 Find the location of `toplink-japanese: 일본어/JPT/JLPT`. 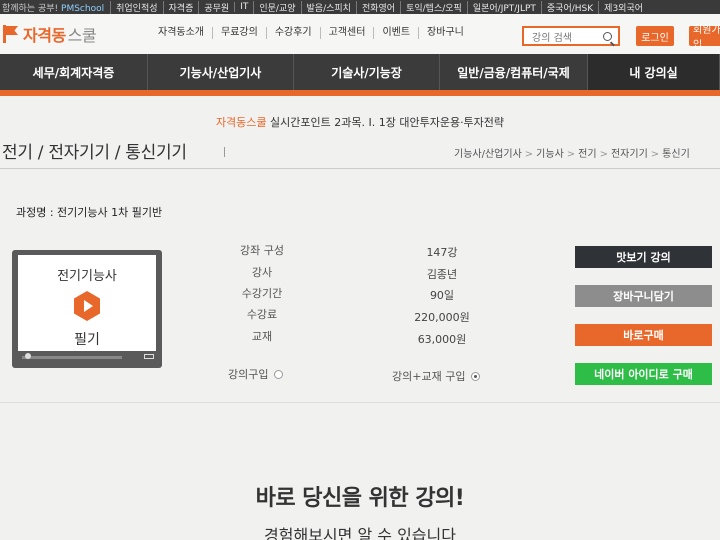

toplink-japanese: 일본어/JPT/JLPT is located at coordinates (503, 7).